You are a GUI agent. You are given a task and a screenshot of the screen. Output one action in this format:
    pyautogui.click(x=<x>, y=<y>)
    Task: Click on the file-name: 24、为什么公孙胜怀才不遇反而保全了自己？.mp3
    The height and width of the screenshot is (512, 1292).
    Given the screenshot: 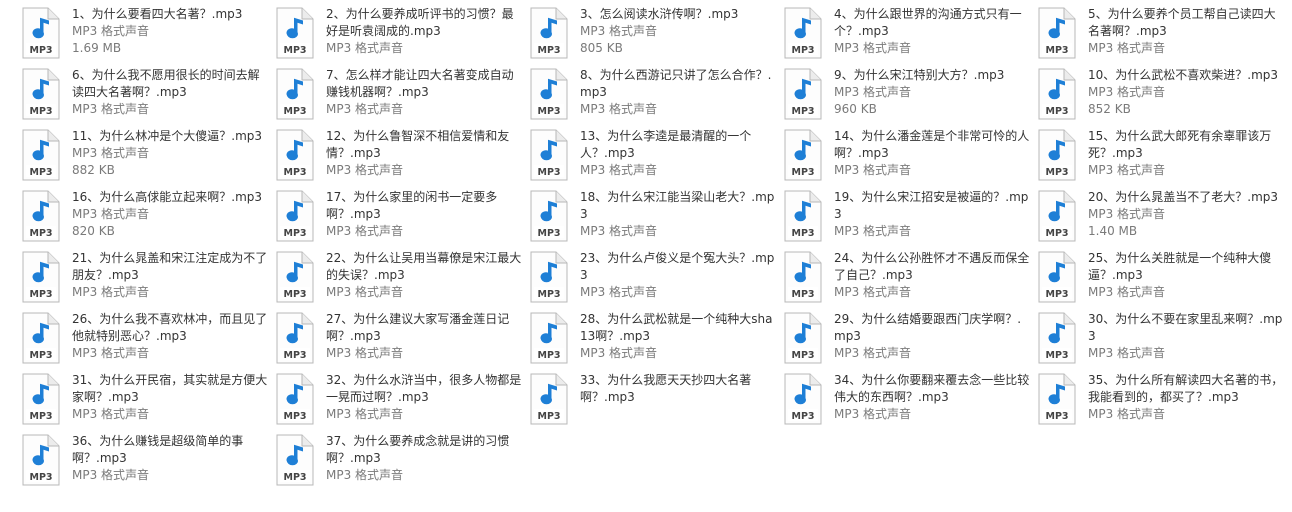 What is the action you would take?
    pyautogui.click(x=932, y=266)
    